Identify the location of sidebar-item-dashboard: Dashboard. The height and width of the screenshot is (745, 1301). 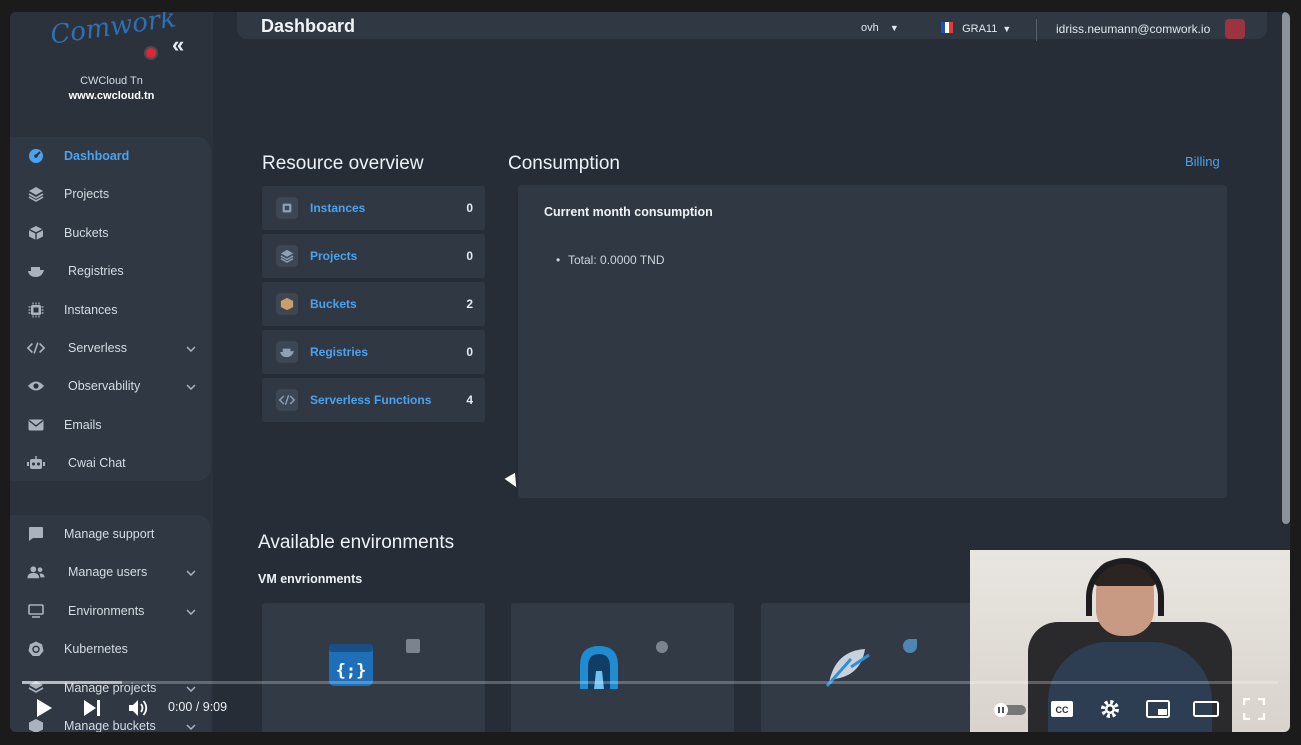
(110, 156).